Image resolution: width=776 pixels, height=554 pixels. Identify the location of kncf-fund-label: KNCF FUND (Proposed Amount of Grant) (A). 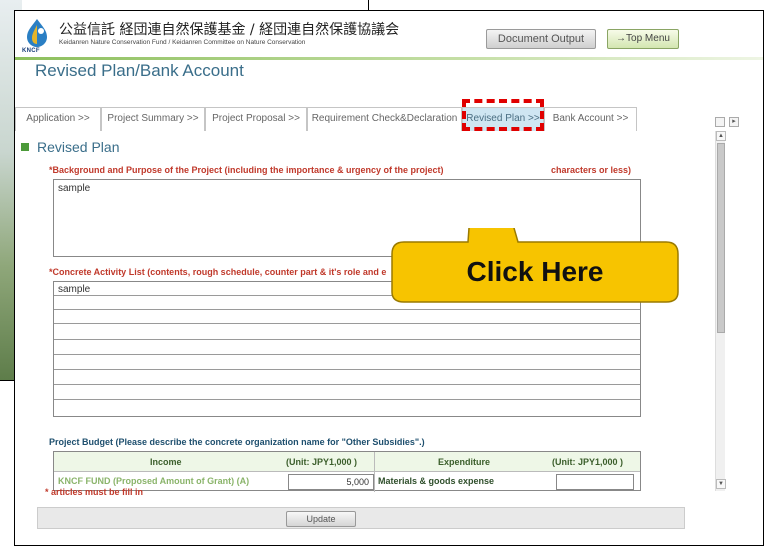
(154, 481).